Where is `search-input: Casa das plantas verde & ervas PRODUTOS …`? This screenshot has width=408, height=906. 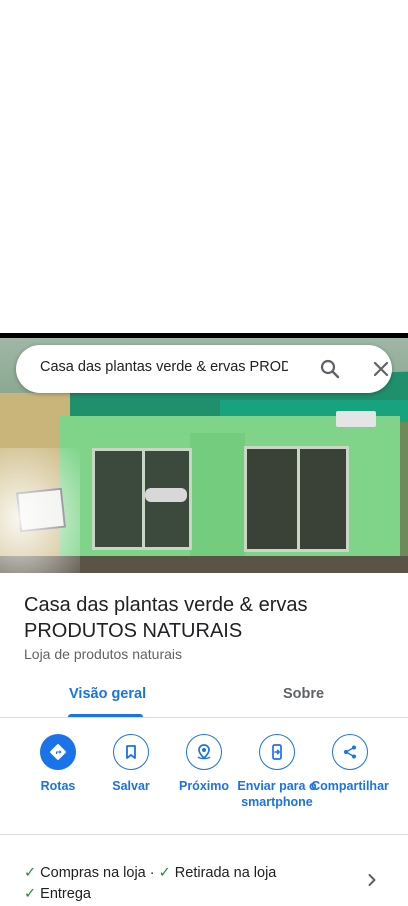
search-input: Casa das plantas verde & ervas PRODUTOS … is located at coordinates (164, 367).